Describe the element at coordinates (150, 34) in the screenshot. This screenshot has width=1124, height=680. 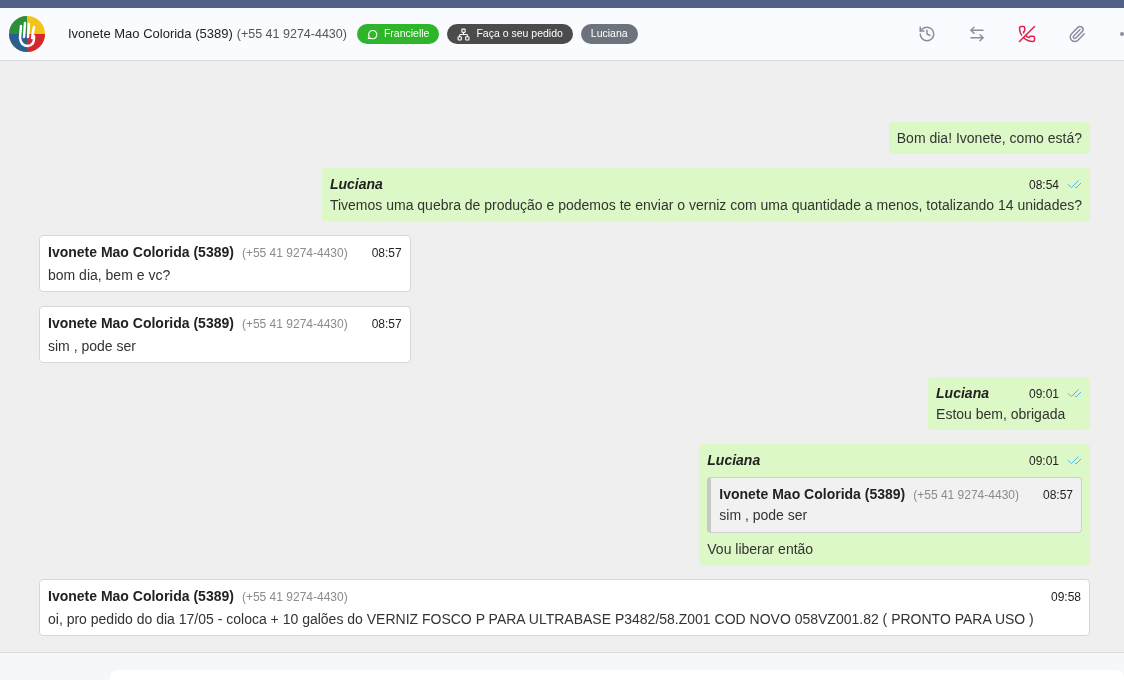
I see `contact-name: Ivonete Mao Colorida (5389)` at that location.